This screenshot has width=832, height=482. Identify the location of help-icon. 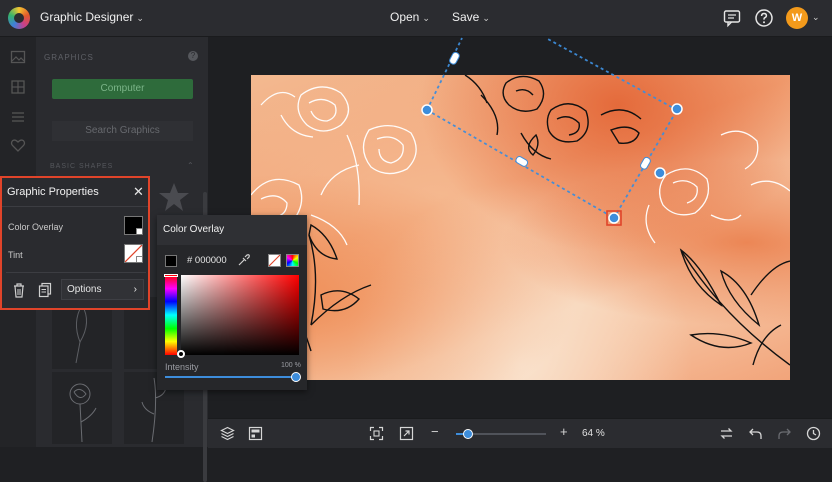
(764, 18).